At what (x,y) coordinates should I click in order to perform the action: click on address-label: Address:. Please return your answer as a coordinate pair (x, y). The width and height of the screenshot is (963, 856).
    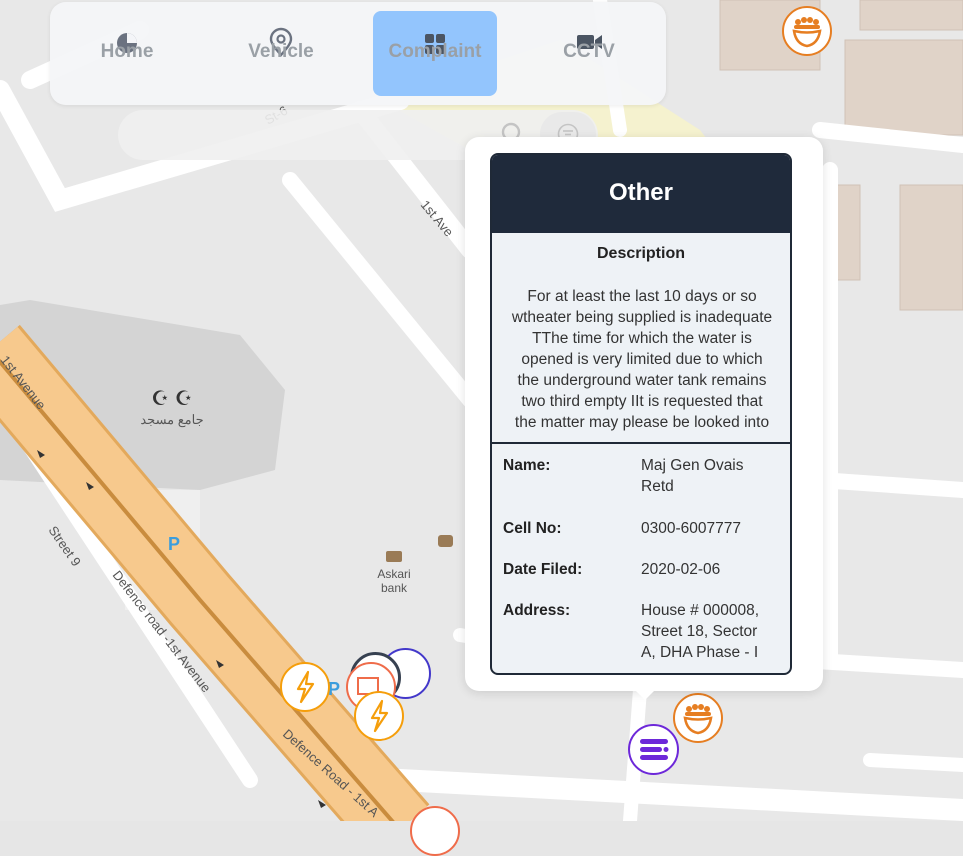
    Looking at the image, I should click on (537, 610).